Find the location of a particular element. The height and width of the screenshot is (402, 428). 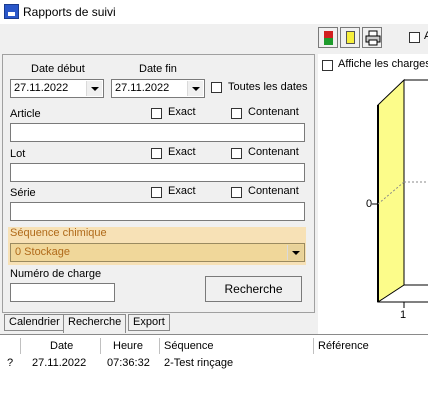

red-square-icon is located at coordinates (328, 34).